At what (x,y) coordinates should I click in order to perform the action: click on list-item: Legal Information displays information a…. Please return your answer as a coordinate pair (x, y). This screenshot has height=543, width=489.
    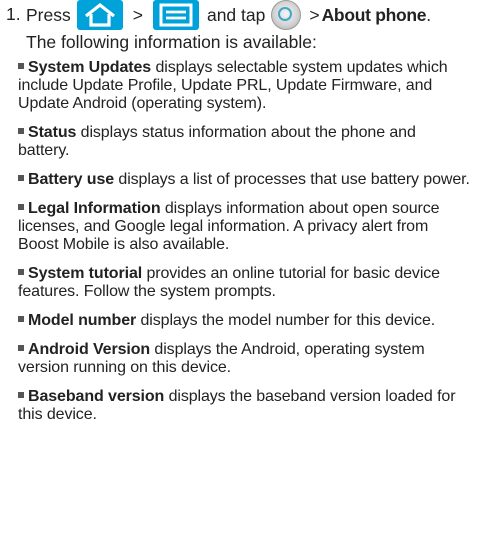
    Looking at the image, I should click on (244, 227).